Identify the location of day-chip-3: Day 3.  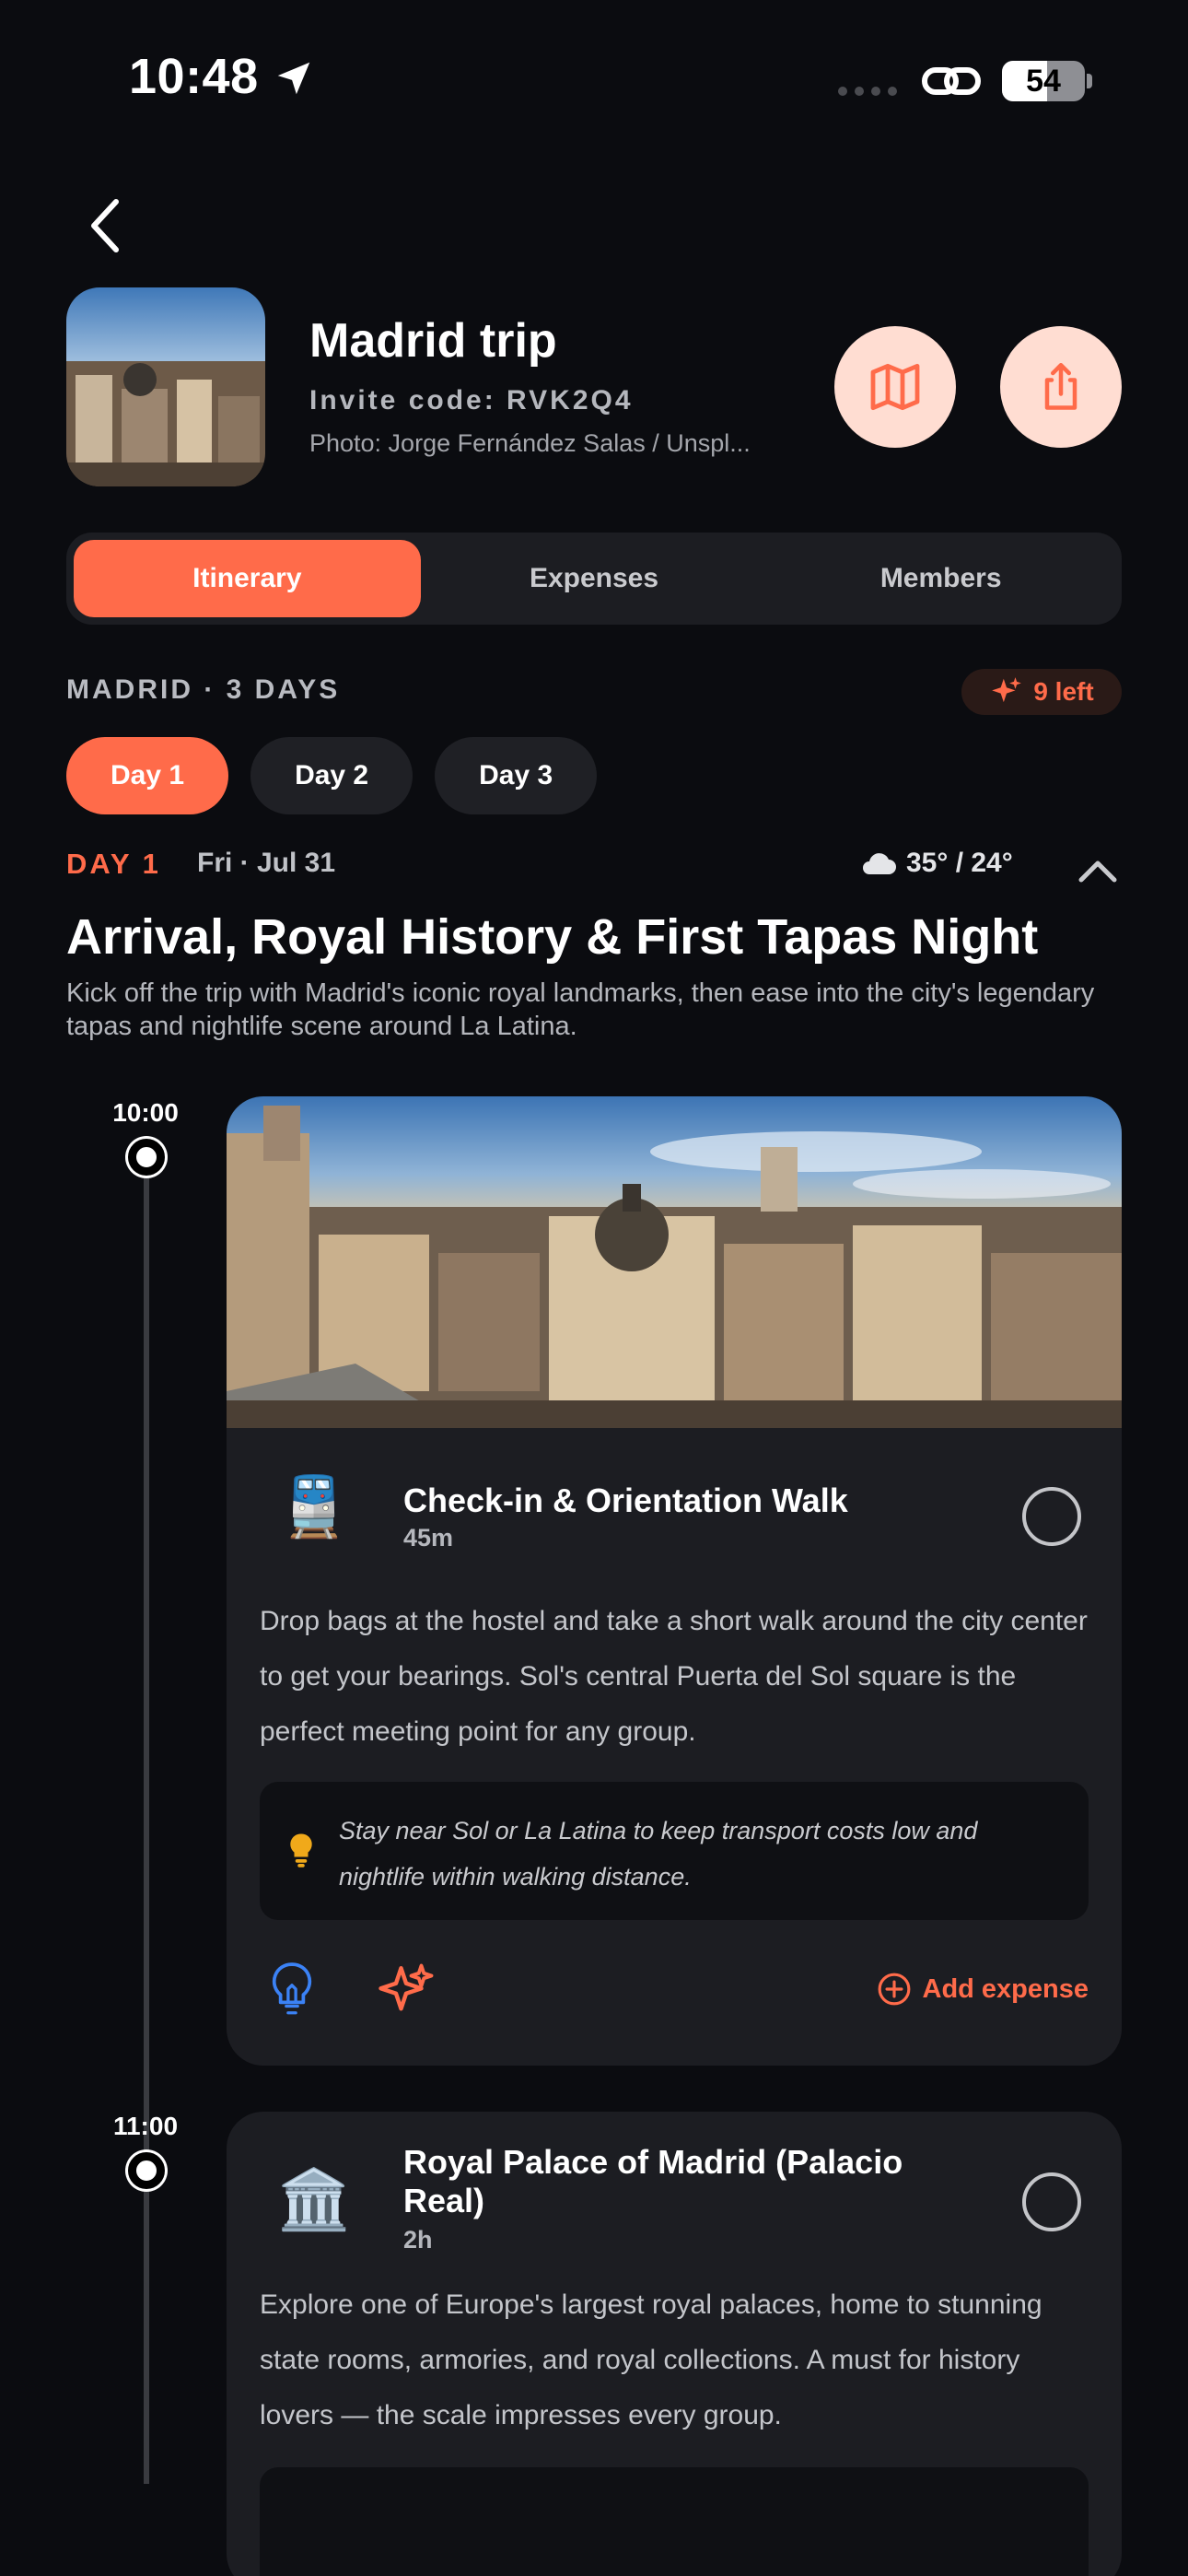
(516, 775).